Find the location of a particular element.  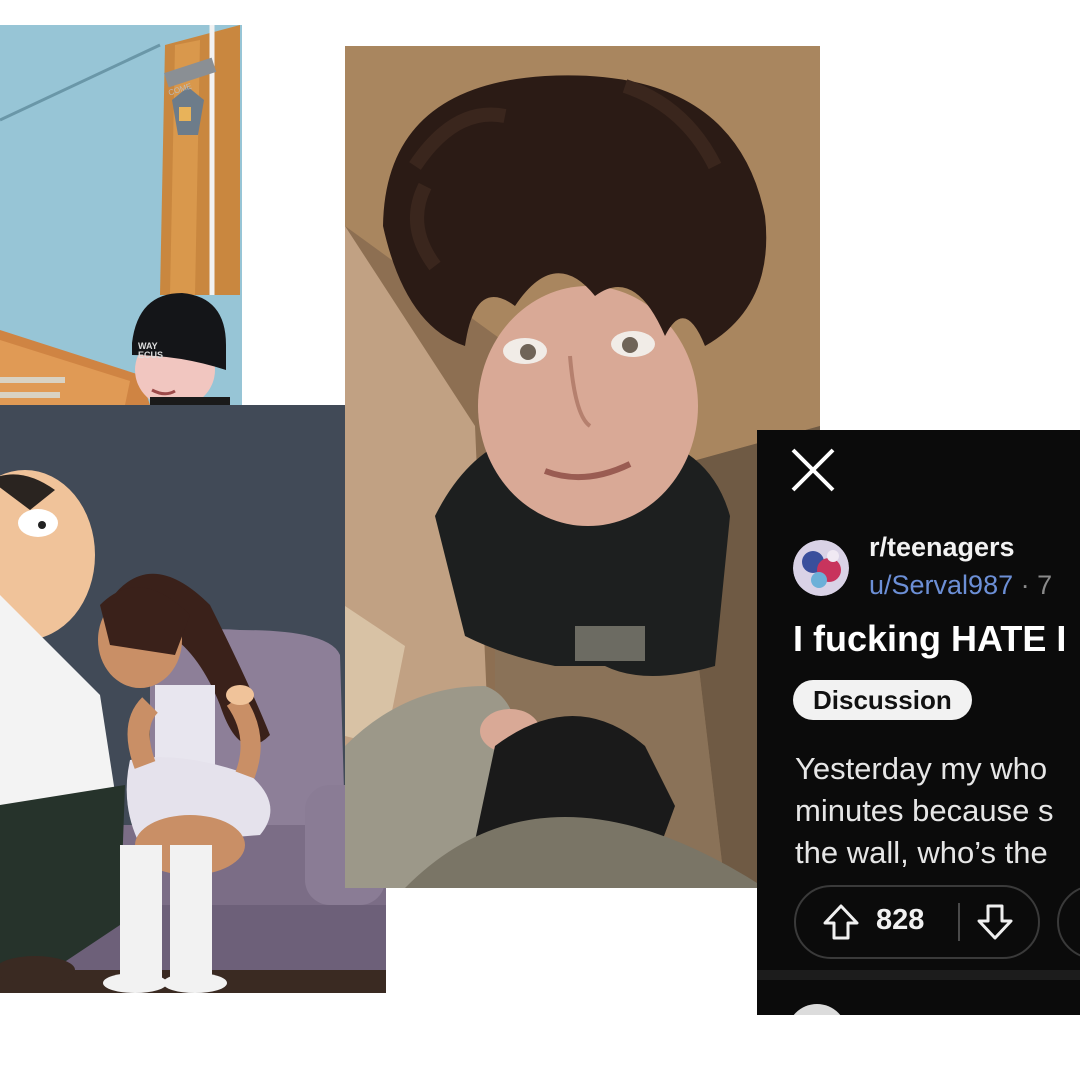

close-icon is located at coordinates (813, 470).